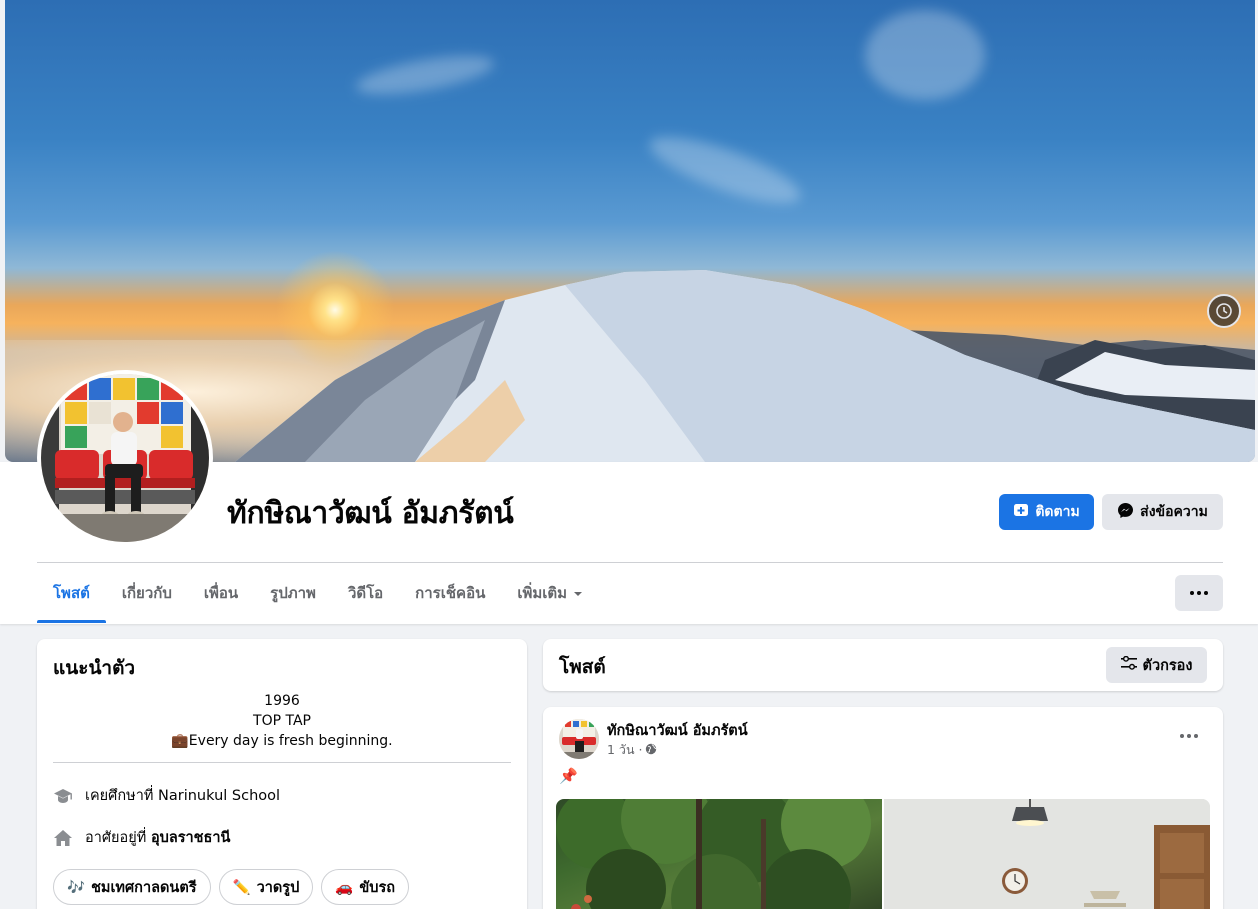 The image size is (1258, 909). I want to click on location-text: อาศัยอยู่ที่ อุบลราชธานี, so click(157, 837).